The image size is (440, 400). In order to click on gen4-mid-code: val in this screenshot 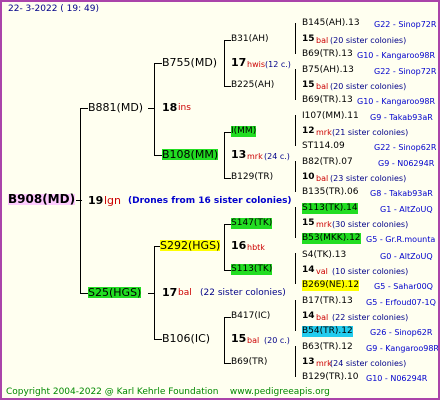, I will do `click(322, 271)`.